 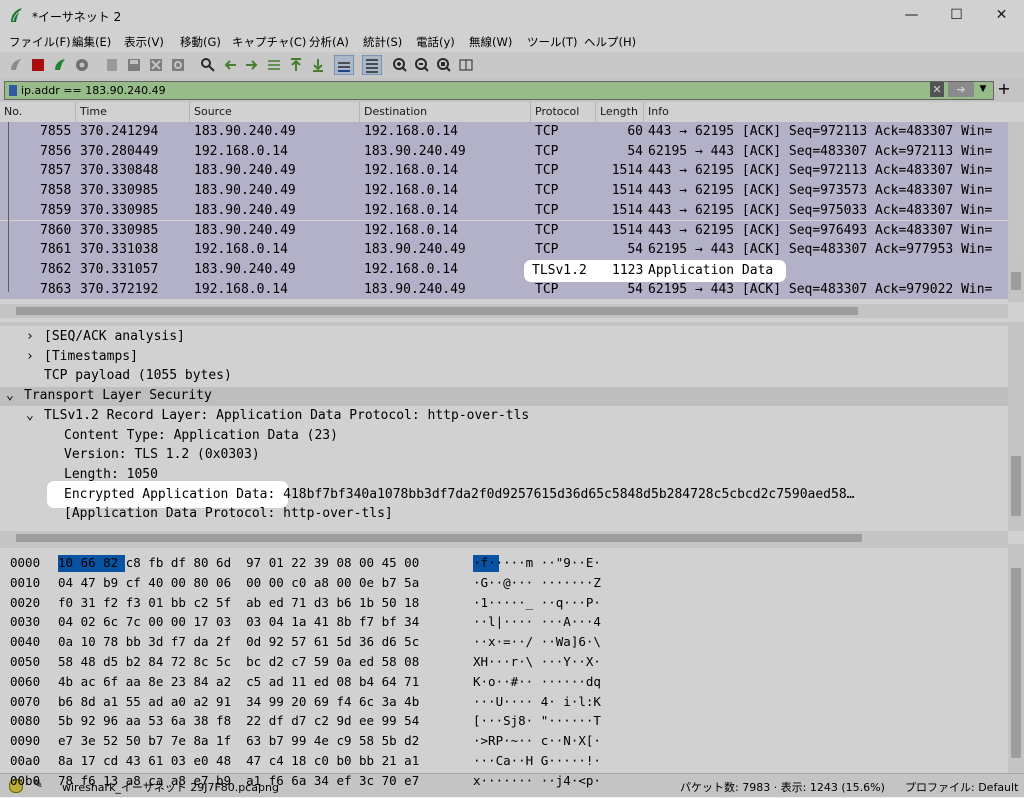 What do you see at coordinates (82, 65) in the screenshot?
I see `capture-options-icon` at bounding box center [82, 65].